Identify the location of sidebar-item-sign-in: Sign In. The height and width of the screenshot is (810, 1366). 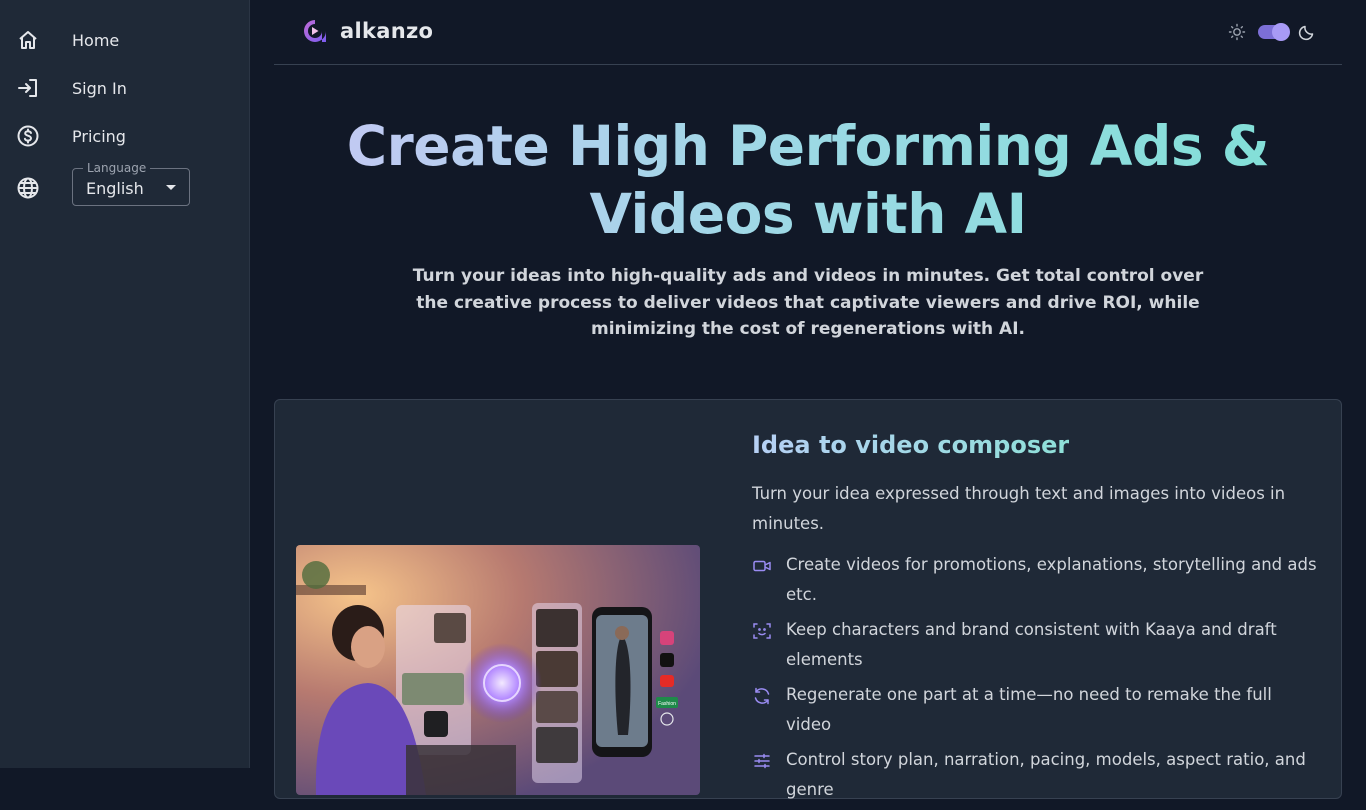
(124, 88).